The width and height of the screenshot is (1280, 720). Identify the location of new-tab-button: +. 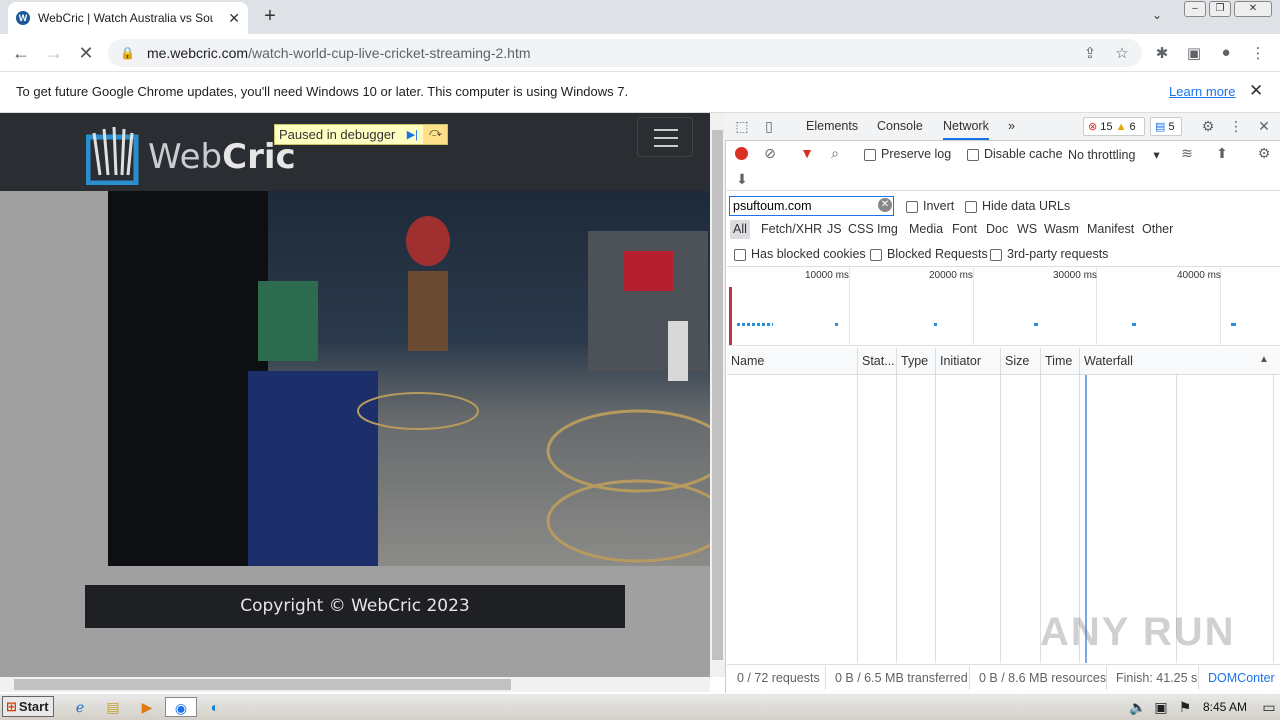
(270, 16).